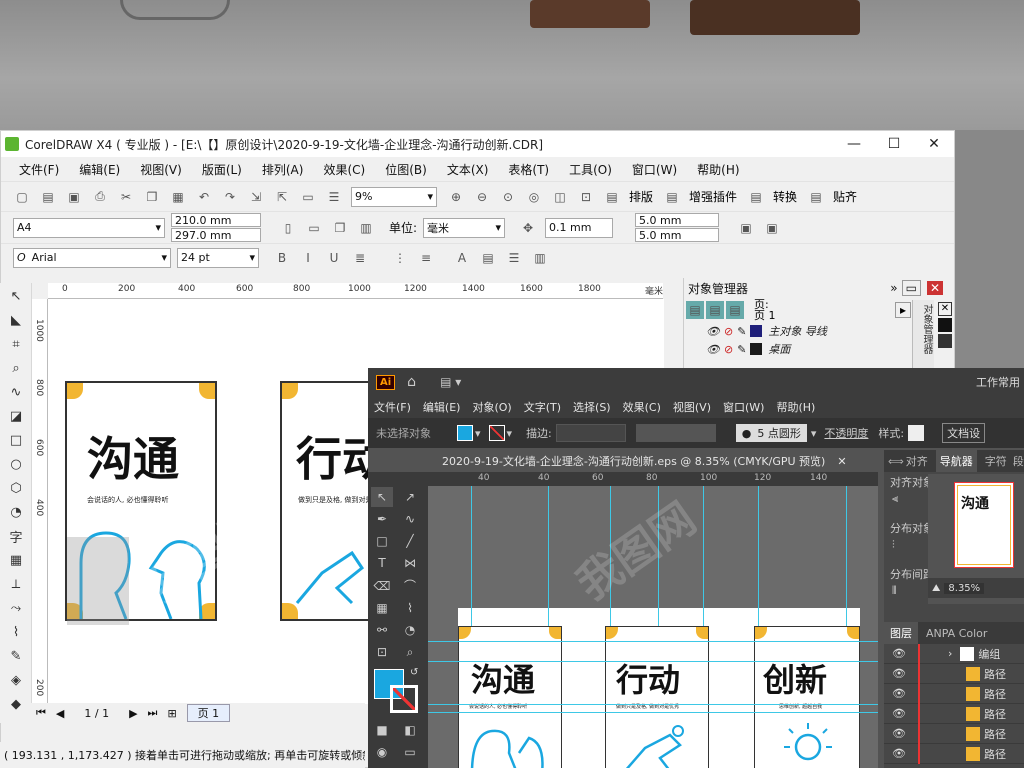  What do you see at coordinates (410, 563) in the screenshot?
I see `width-tool-icon: ⋈` at bounding box center [410, 563].